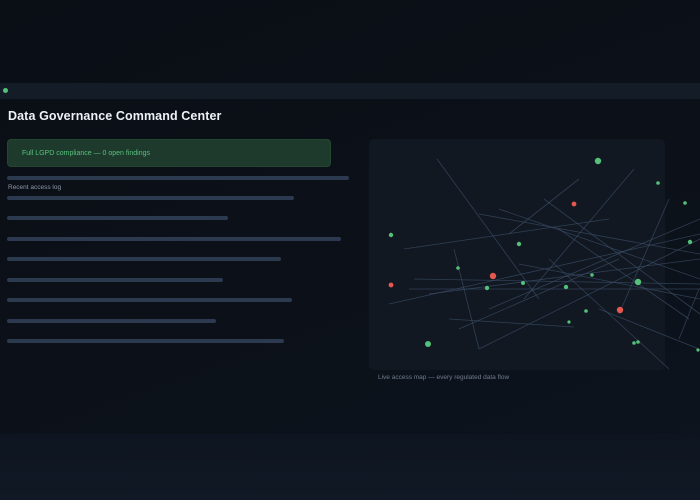 The width and height of the screenshot is (700, 500). I want to click on status-indicator-icon, so click(5, 90).